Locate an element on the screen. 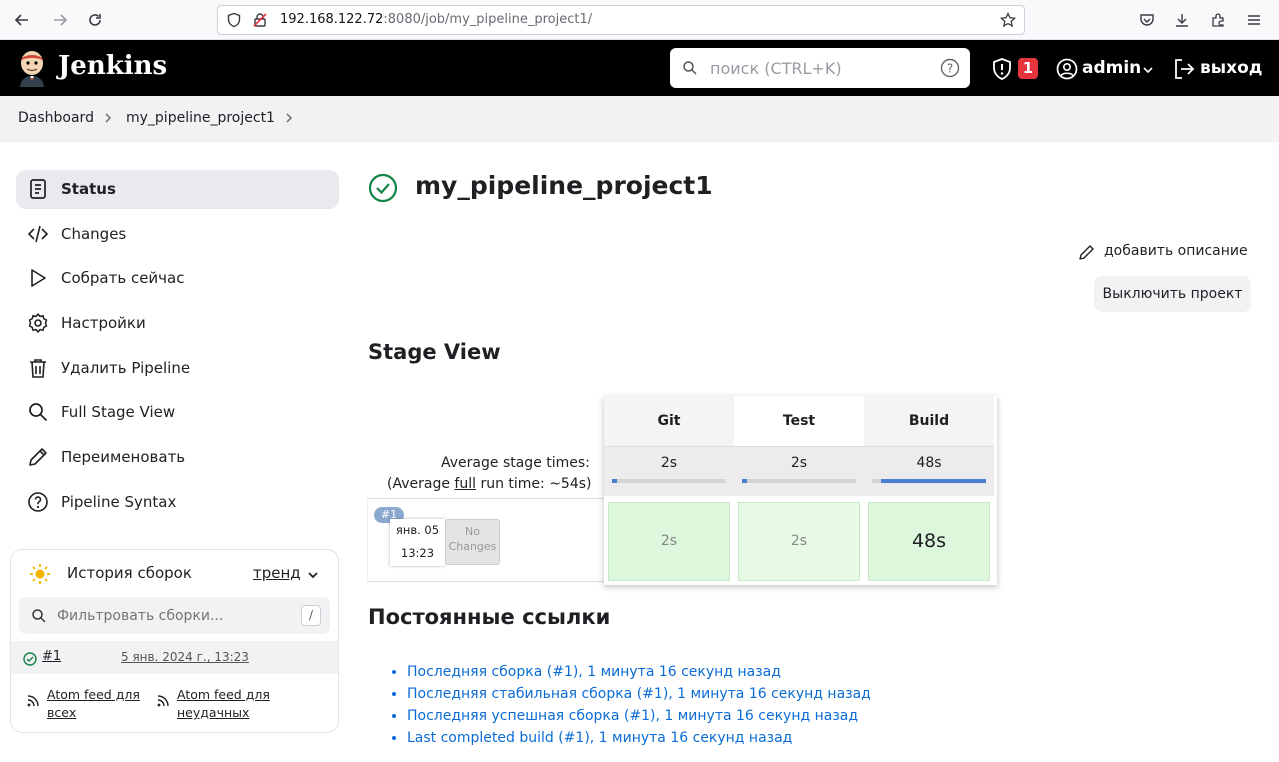  full-run-link: full is located at coordinates (465, 484).